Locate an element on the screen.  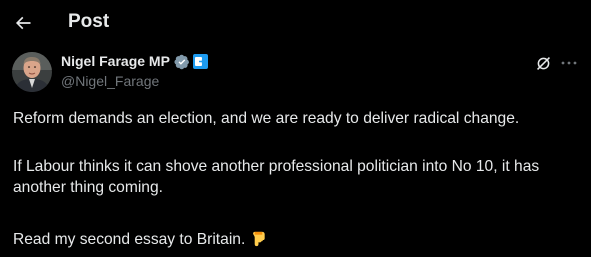
arrow-left-icon is located at coordinates (23, 23).